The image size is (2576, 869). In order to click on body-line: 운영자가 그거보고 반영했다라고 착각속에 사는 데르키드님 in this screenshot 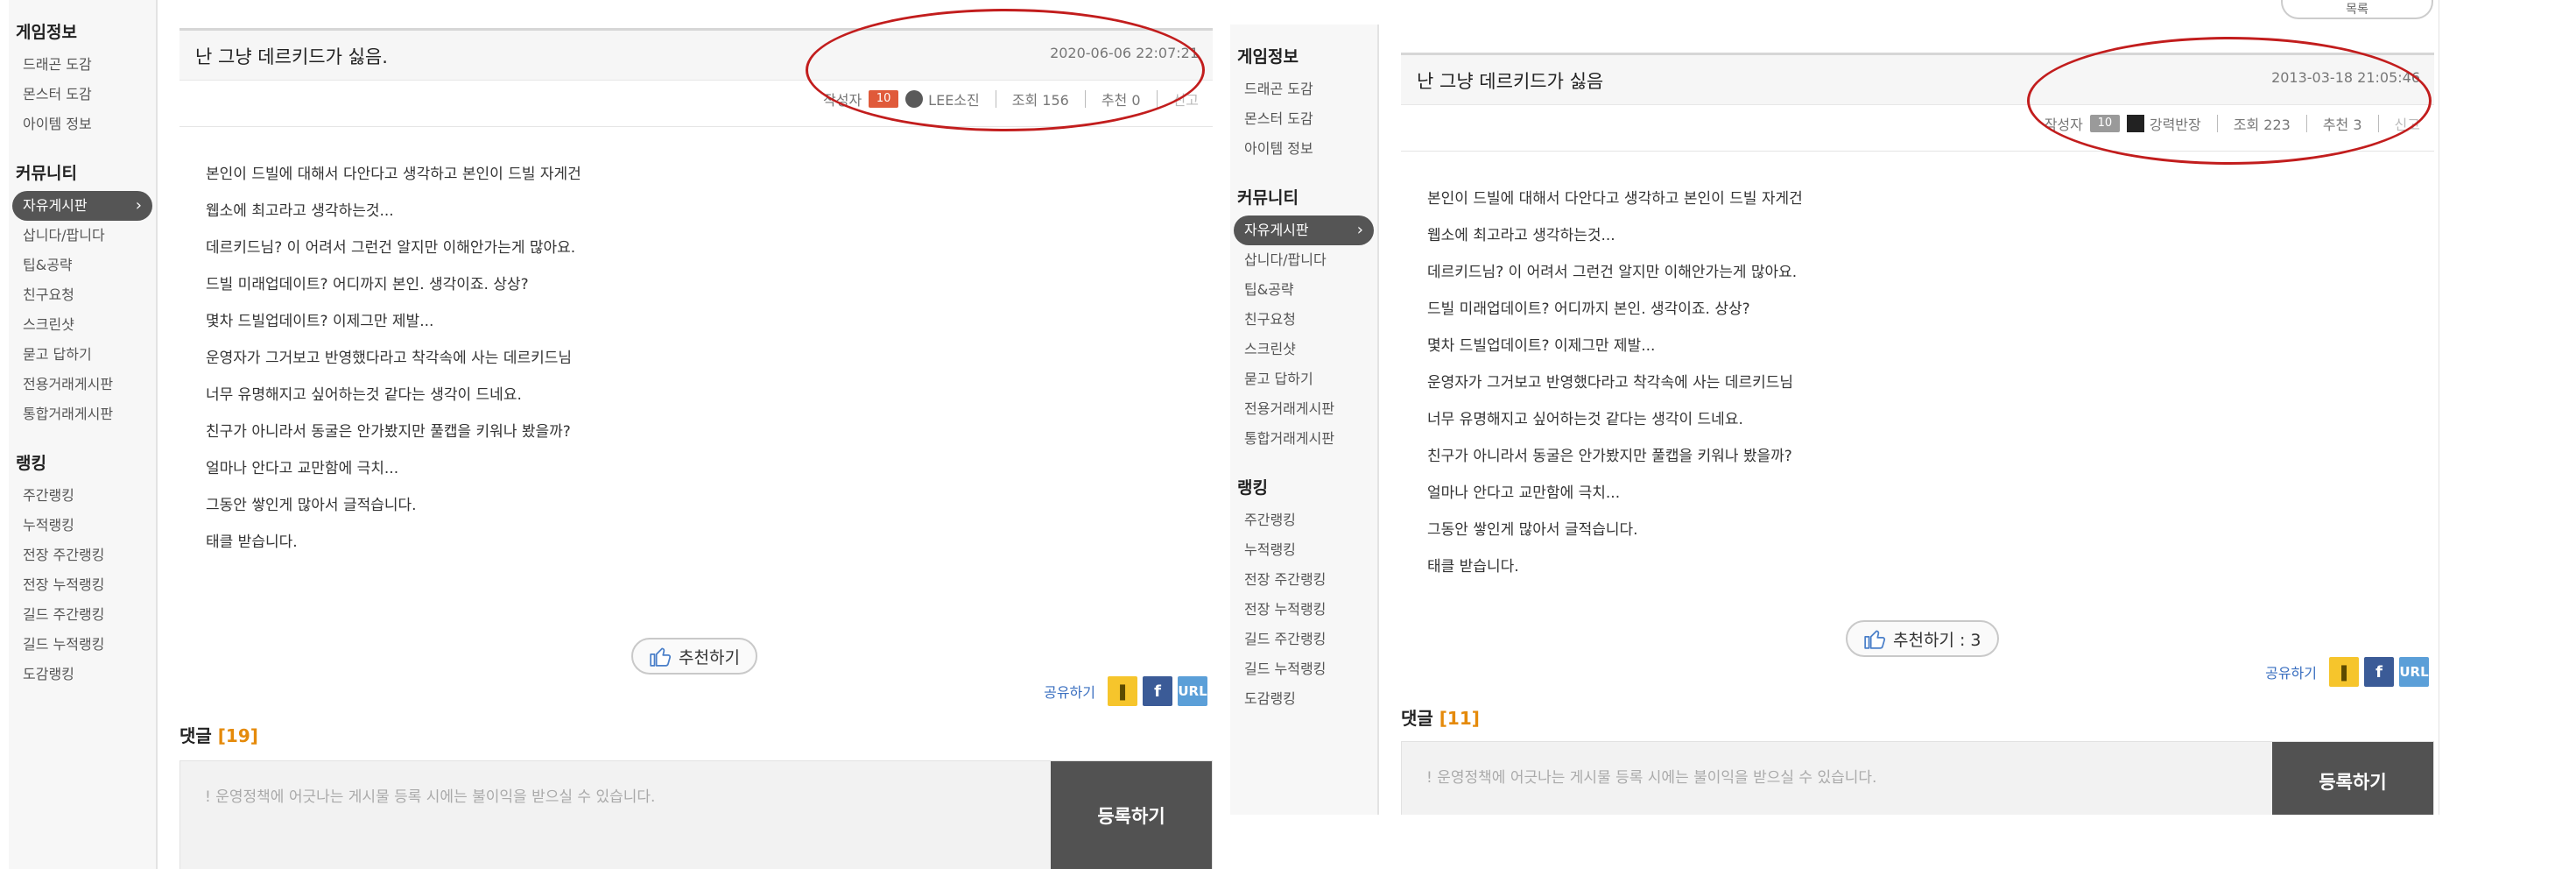, I will do `click(1610, 383)`.